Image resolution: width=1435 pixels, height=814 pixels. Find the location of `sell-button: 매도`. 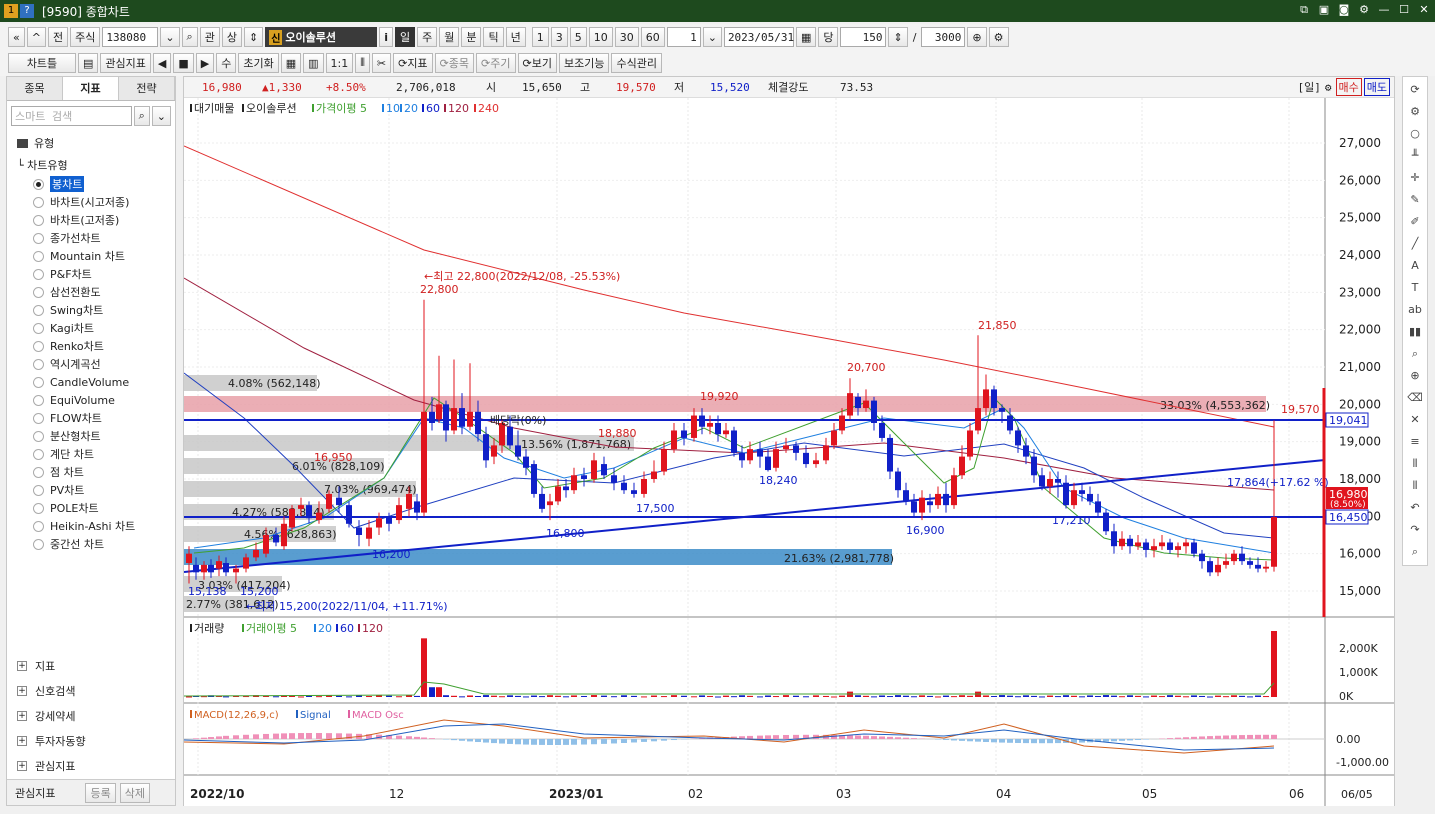

sell-button: 매도 is located at coordinates (1376, 87).